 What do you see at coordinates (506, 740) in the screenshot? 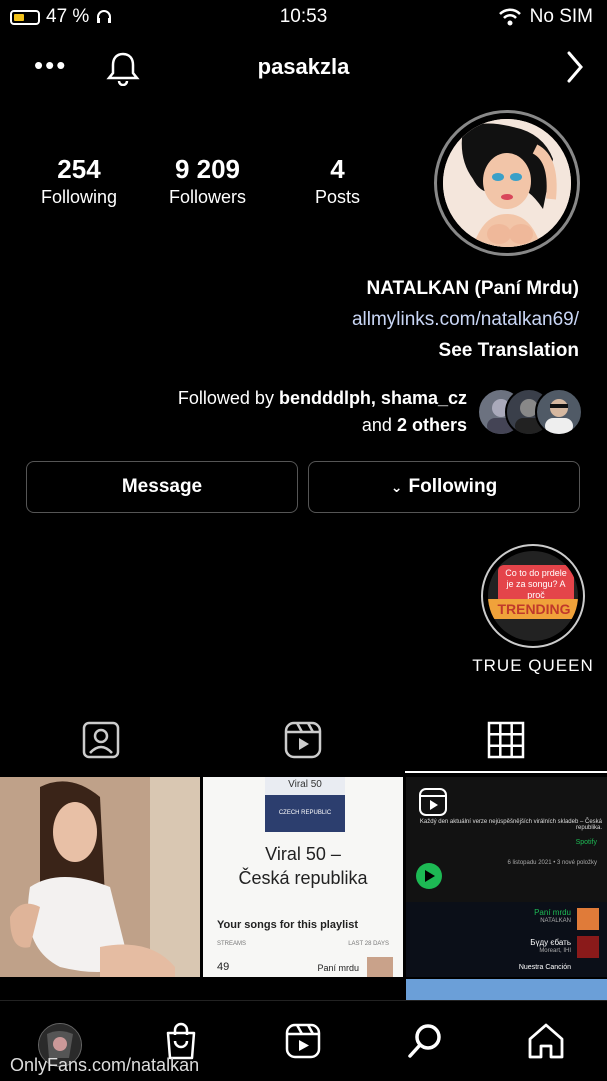
I see `grid-tab-icon` at bounding box center [506, 740].